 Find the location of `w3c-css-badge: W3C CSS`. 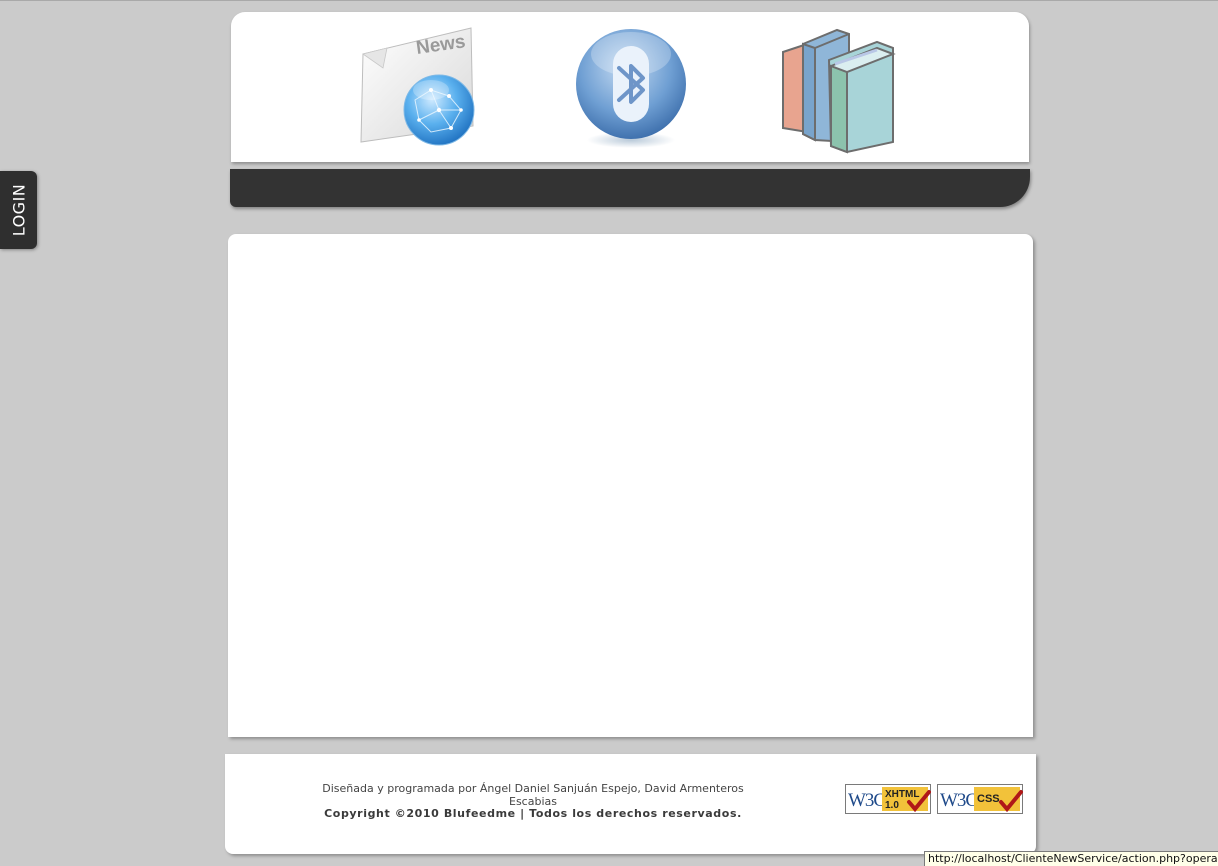

w3c-css-badge: W3C CSS is located at coordinates (980, 799).